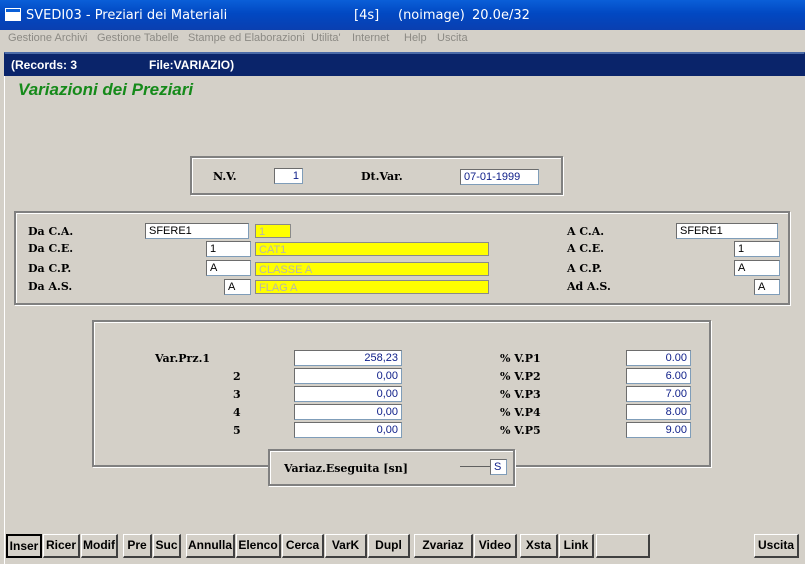  What do you see at coordinates (346, 468) in the screenshot?
I see `eseguita-label: Variaz.Eseguita [sn]` at bounding box center [346, 468].